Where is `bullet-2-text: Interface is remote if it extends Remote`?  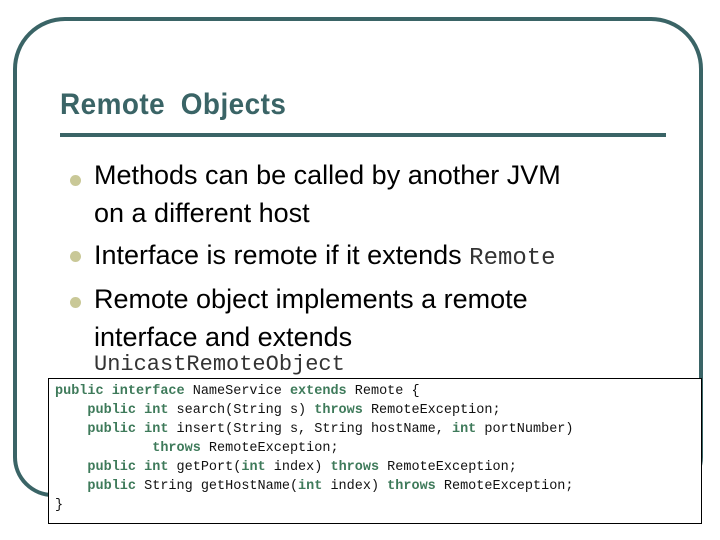 bullet-2-text: Interface is remote if it extends Remote is located at coordinates (325, 257).